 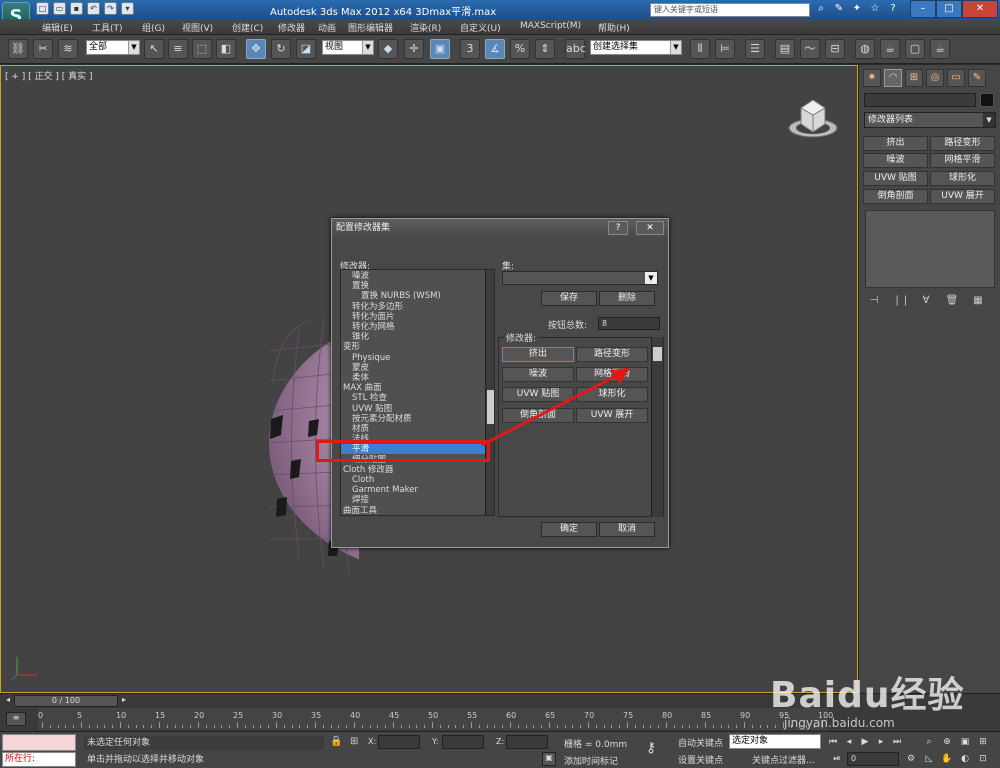 I want to click on select-rotate-icon: ↻, so click(x=281, y=49).